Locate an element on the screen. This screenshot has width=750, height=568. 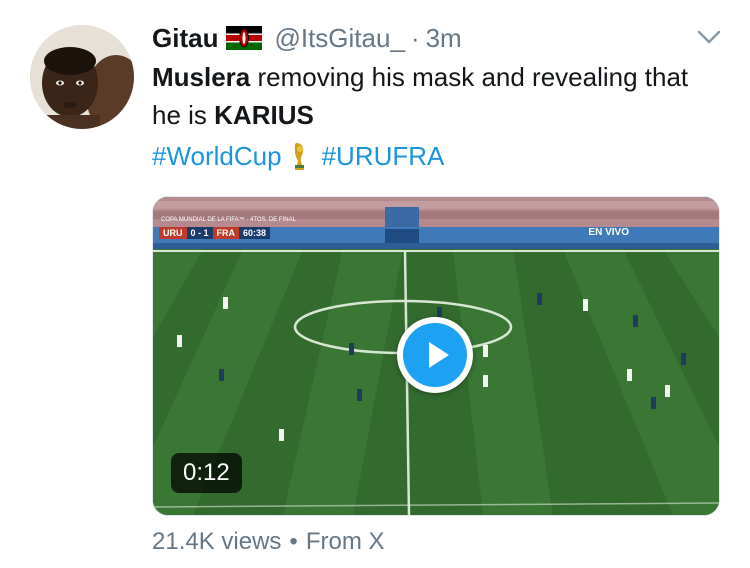
play-button is located at coordinates (435, 355).